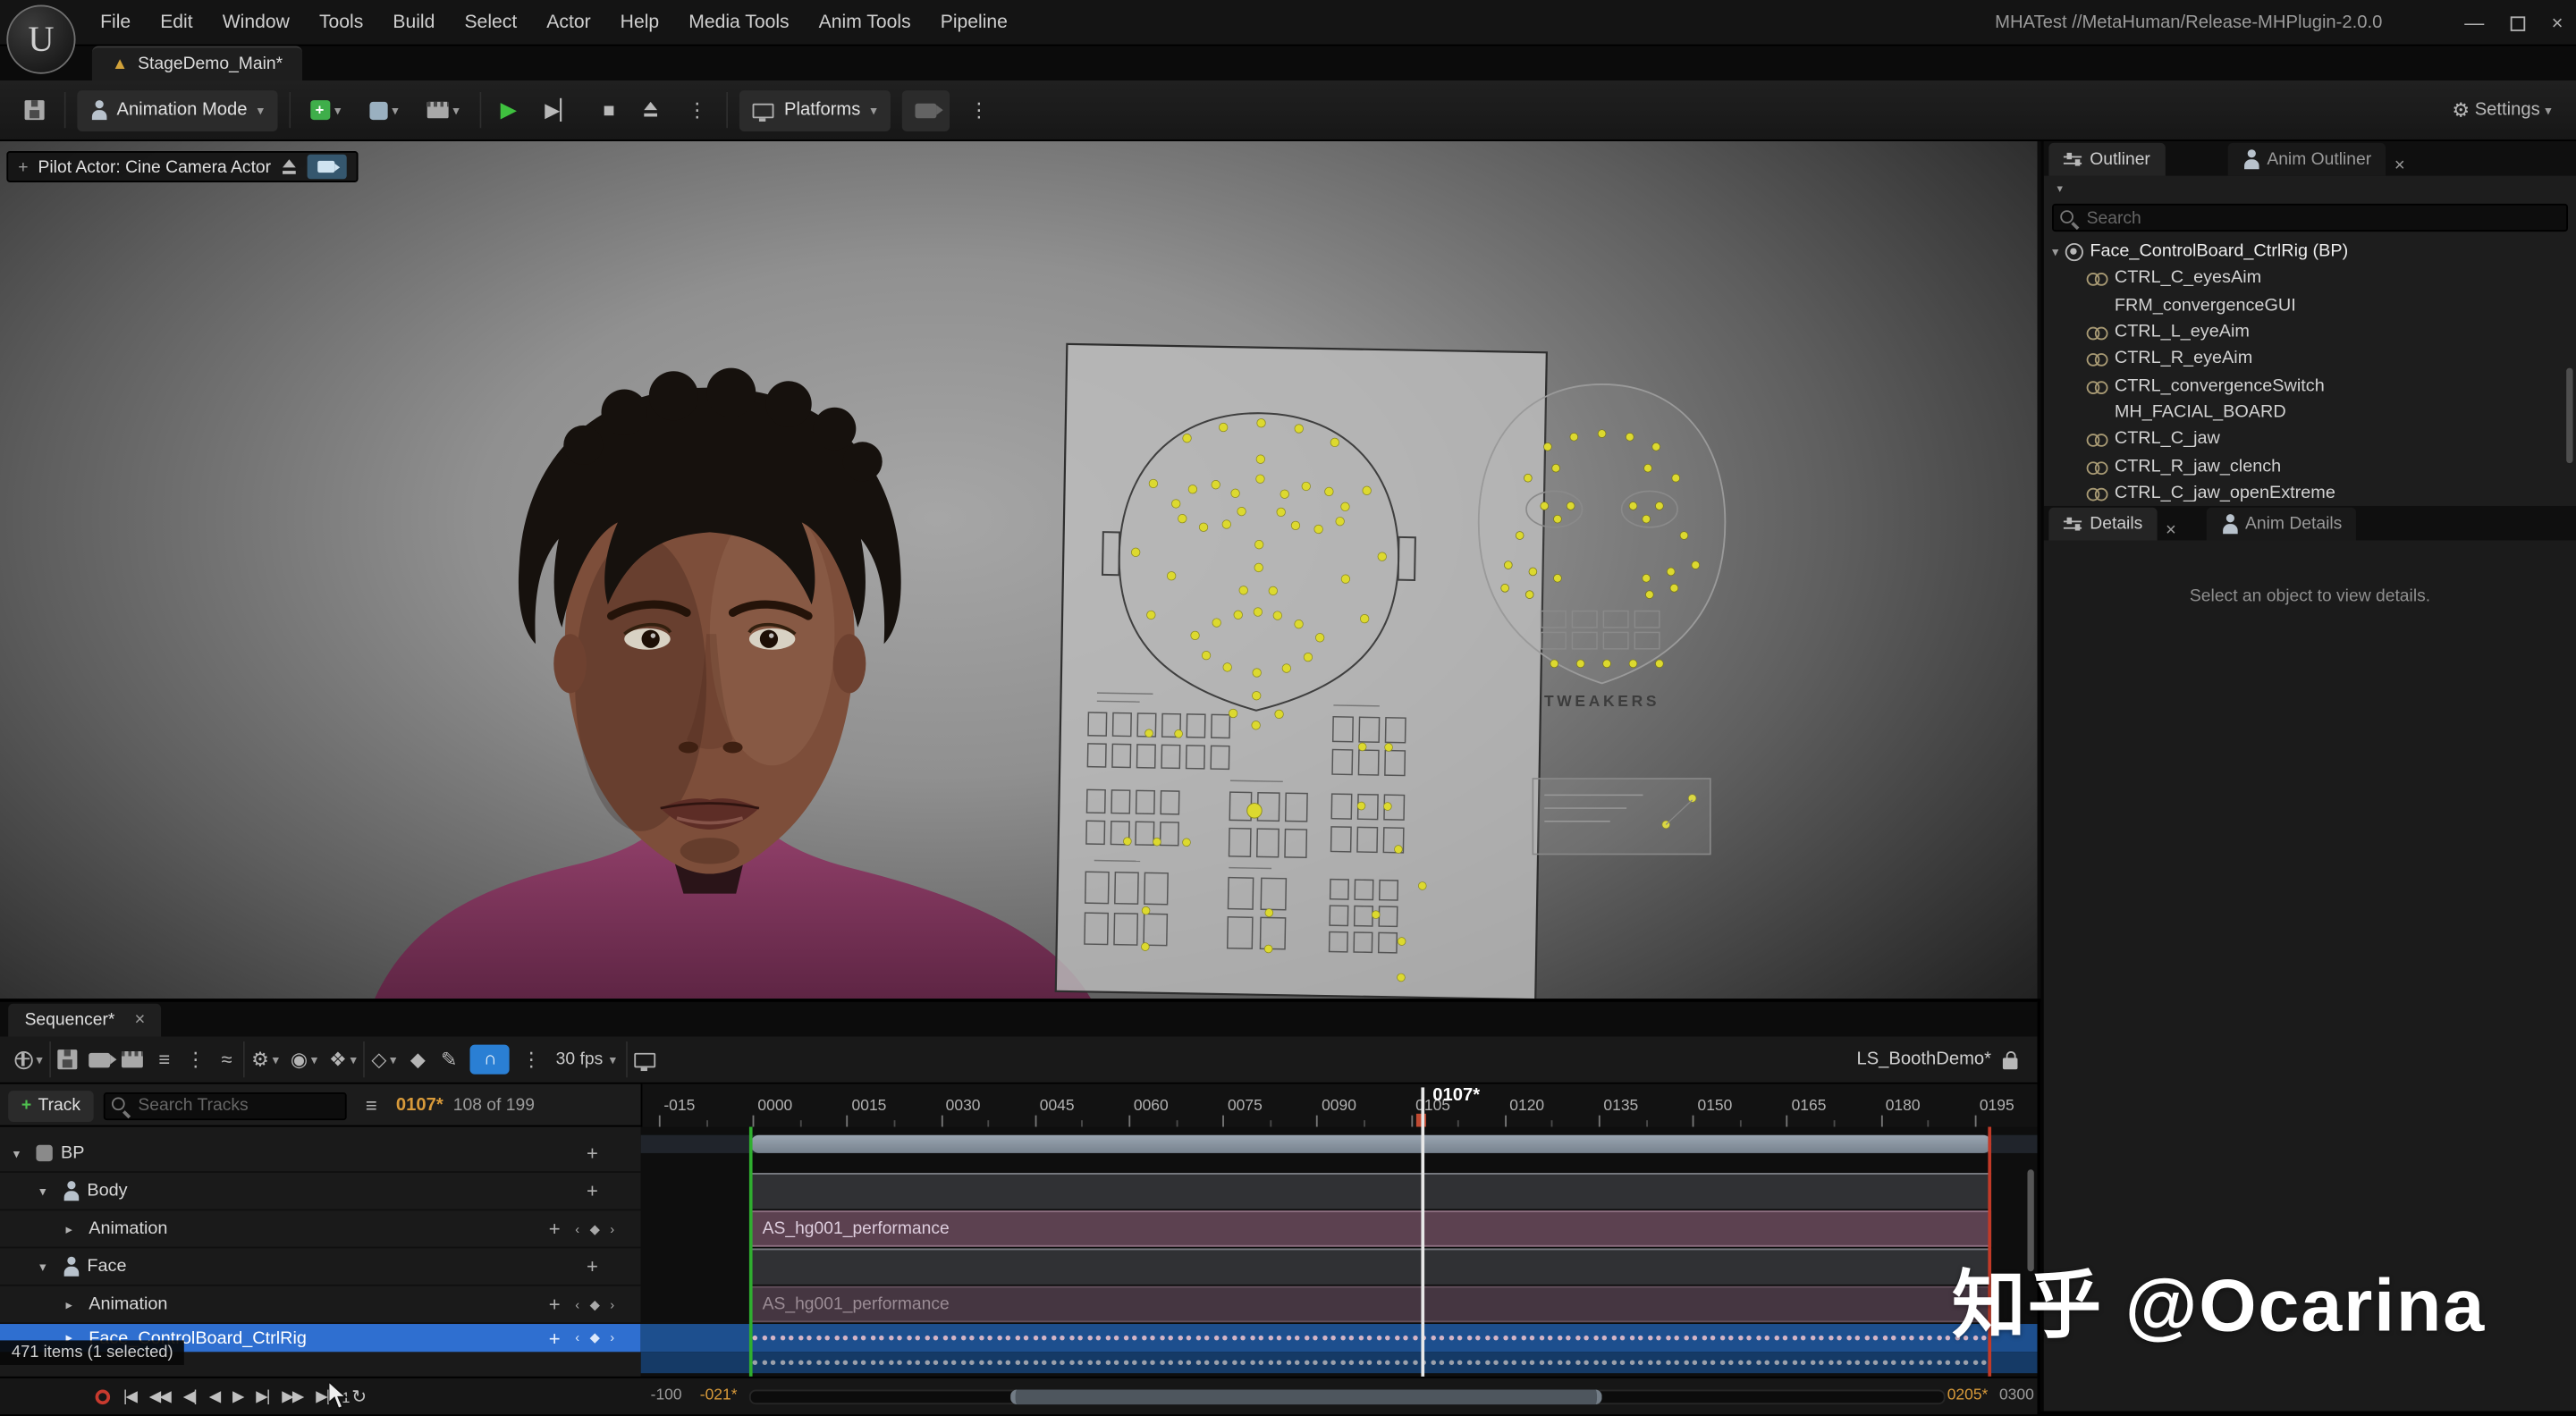  What do you see at coordinates (85, 1020) in the screenshot?
I see `tab-sequencer: Sequencer* ×` at bounding box center [85, 1020].